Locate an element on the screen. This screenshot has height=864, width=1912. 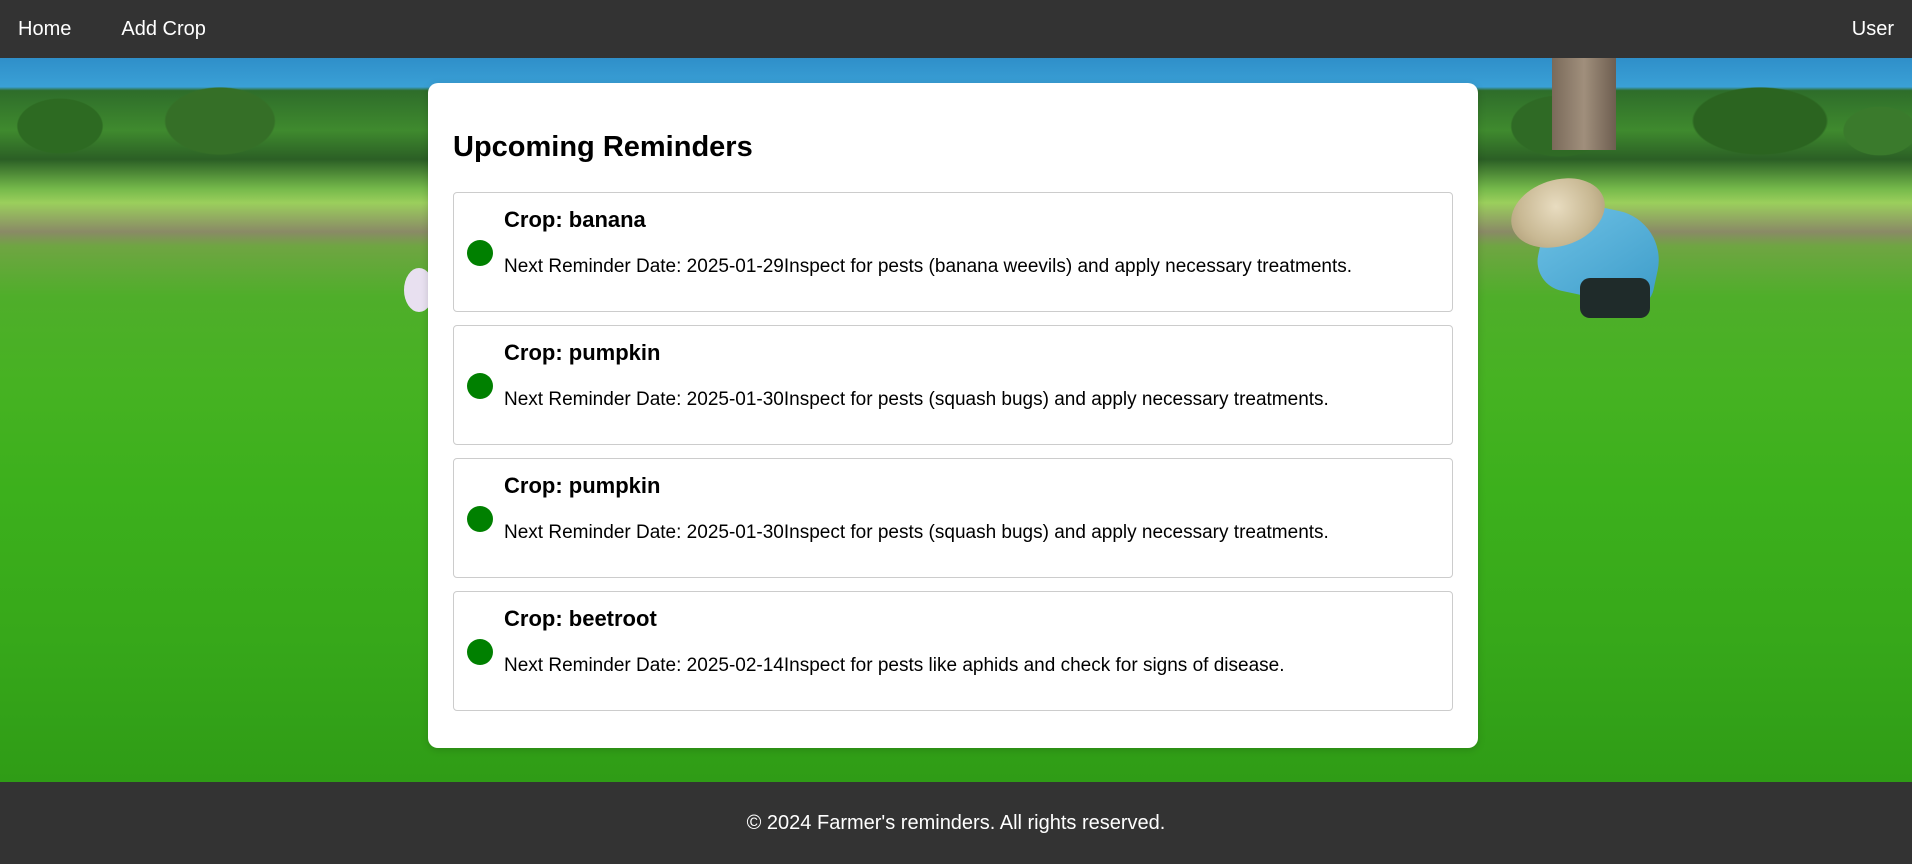
reminder-crop-name: Crop: beetroot is located at coordinates (580, 618).